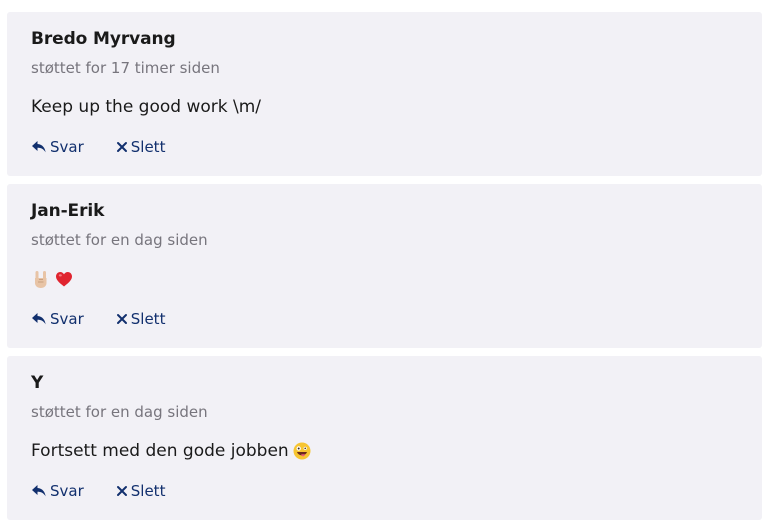 Image resolution: width=779 pixels, height=528 pixels. What do you see at coordinates (103, 39) in the screenshot?
I see `comment-author: Bredo Myrvang` at bounding box center [103, 39].